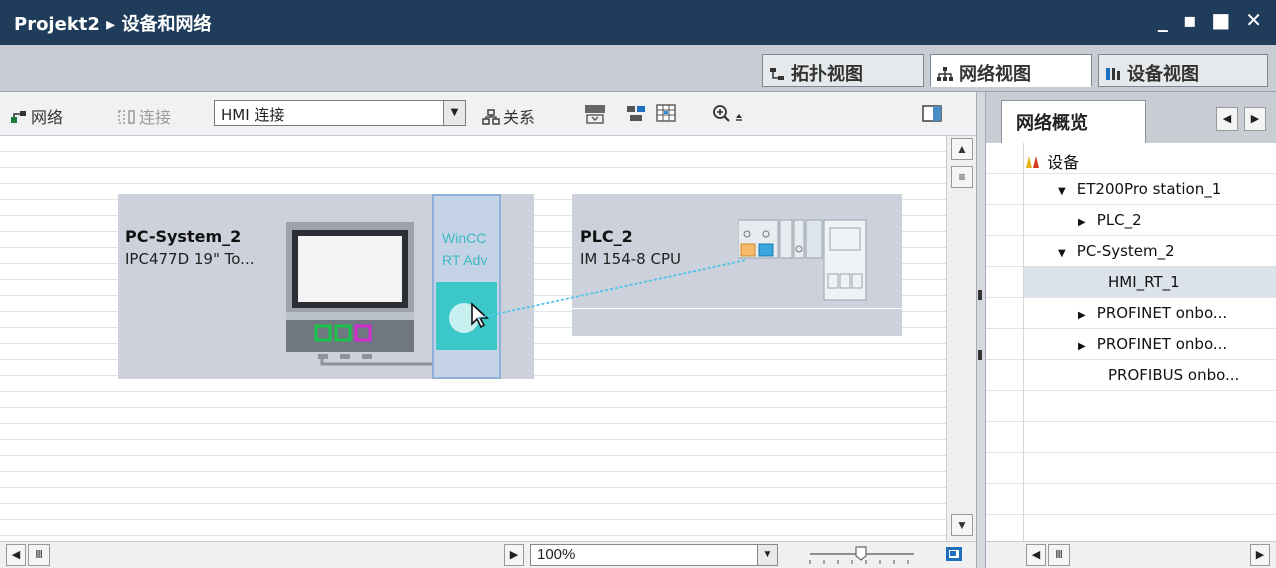 Image resolution: width=1276 pixels, height=568 pixels. Describe the element at coordinates (253, 115) in the screenshot. I see `connection-type-value: HMI 连接` at that location.